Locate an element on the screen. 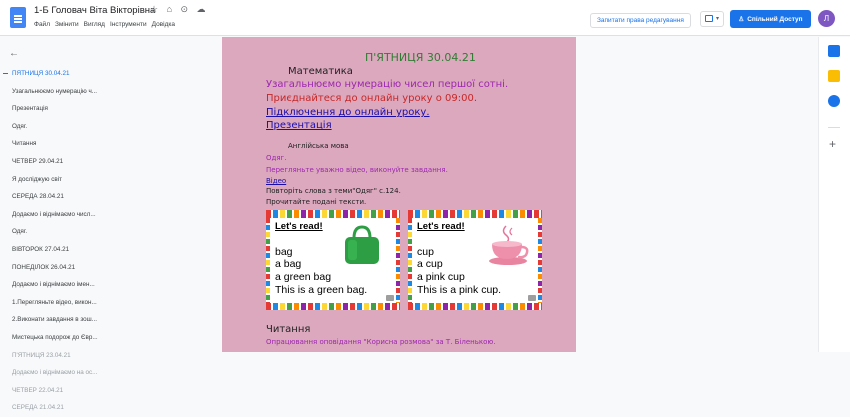 This screenshot has width=850, height=417. page-heading: П'ЯТНИЦЯ 30.04.21 is located at coordinates (420, 57).